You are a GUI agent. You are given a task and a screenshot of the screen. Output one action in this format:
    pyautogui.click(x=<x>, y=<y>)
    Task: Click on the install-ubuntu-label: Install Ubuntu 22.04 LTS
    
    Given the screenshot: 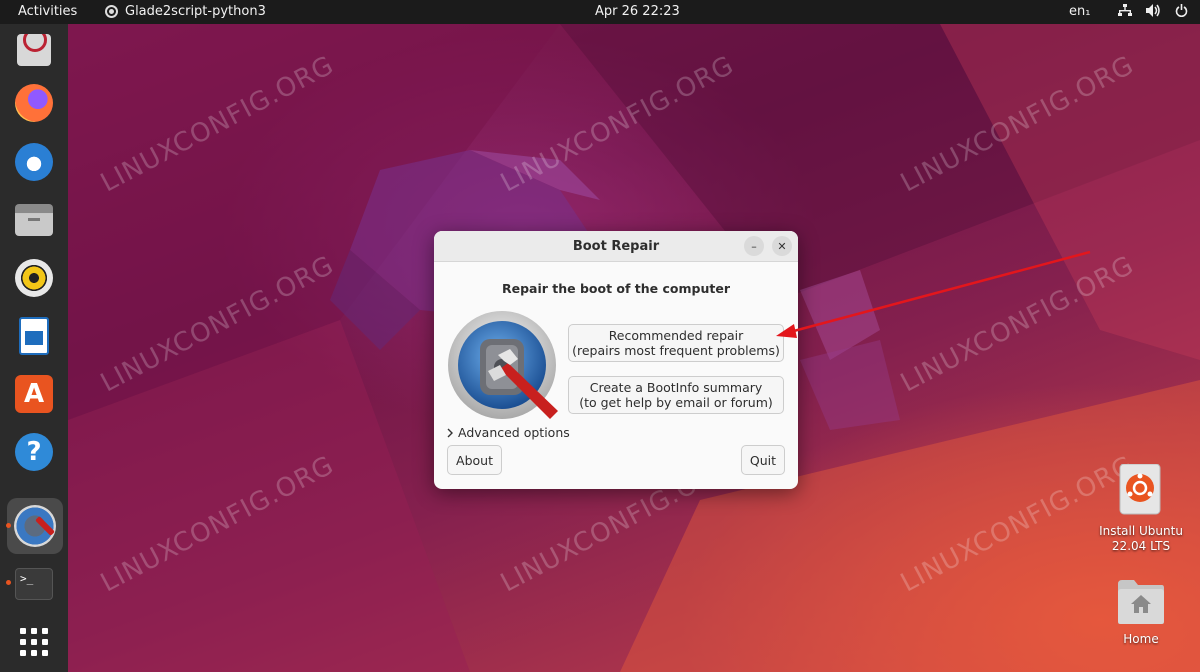 What is the action you would take?
    pyautogui.click(x=1141, y=539)
    